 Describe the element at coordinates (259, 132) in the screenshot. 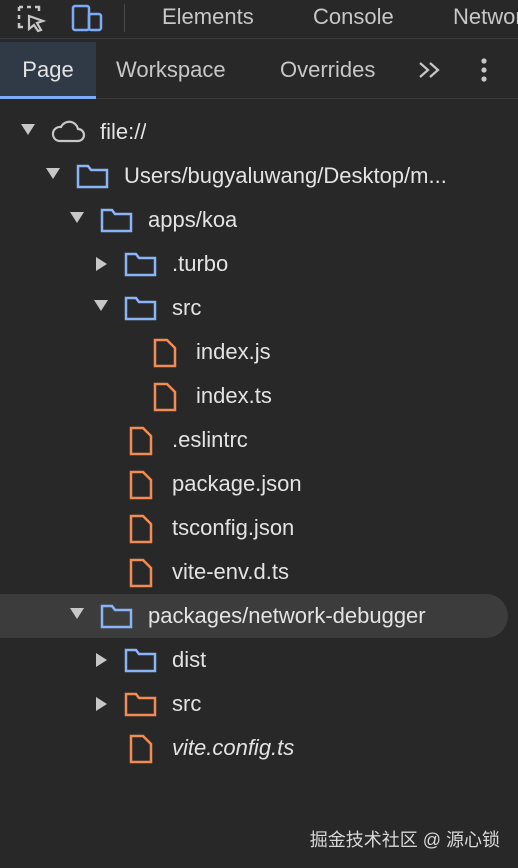

I see `tree-item-file-root: file://` at that location.